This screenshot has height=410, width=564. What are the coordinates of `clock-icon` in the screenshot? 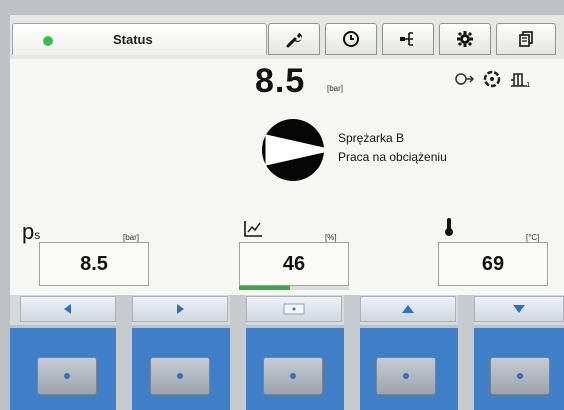 It's located at (351, 39).